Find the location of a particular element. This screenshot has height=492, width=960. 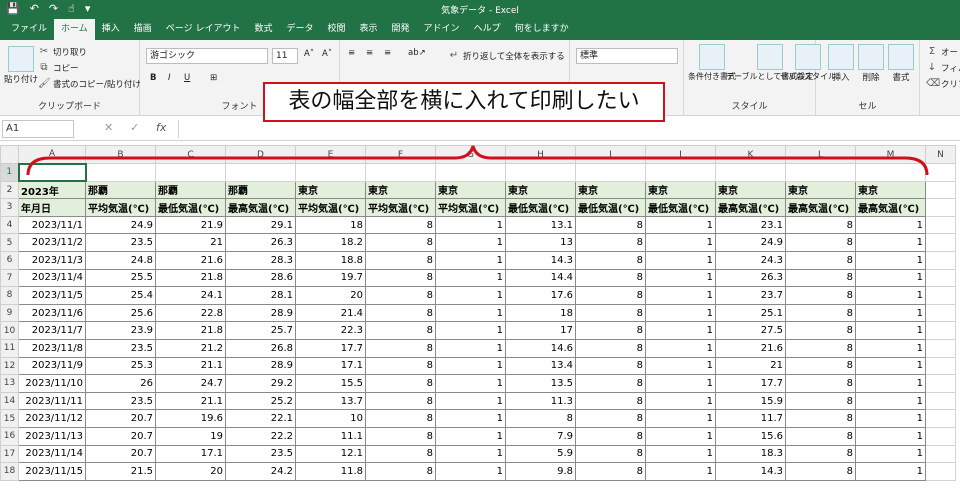

curly-brace is located at coordinates (477, 160).